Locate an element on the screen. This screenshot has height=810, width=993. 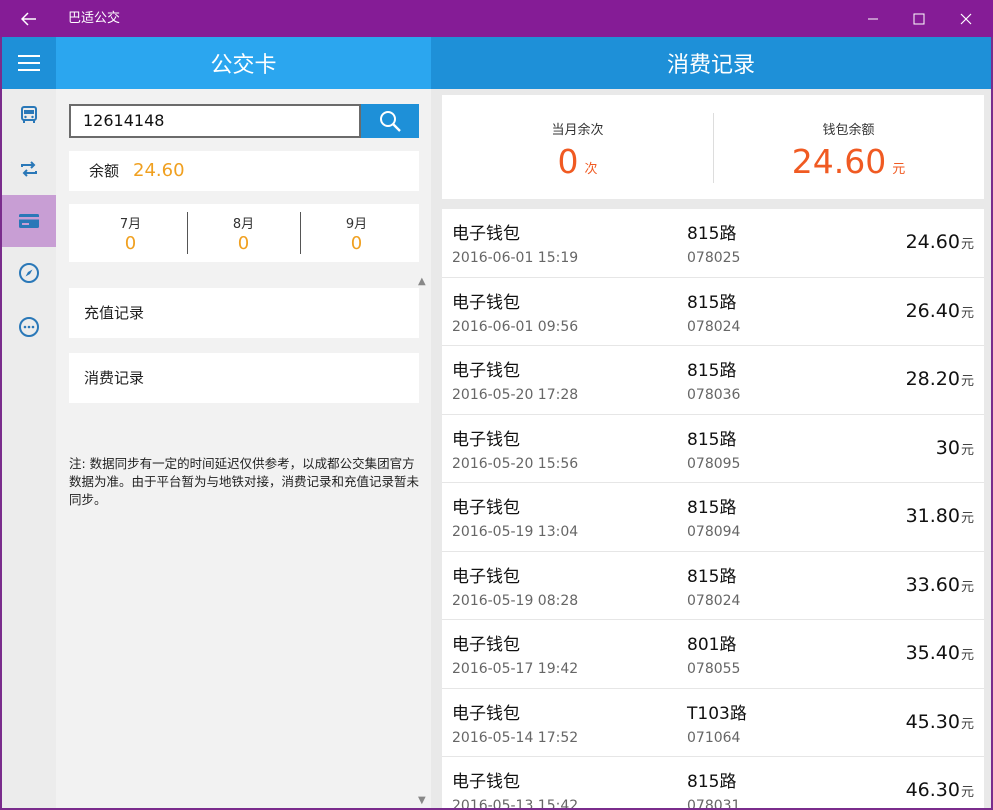
summary-card: 当月余次 0次 钱包余额 24.60 元 is located at coordinates (713, 147).